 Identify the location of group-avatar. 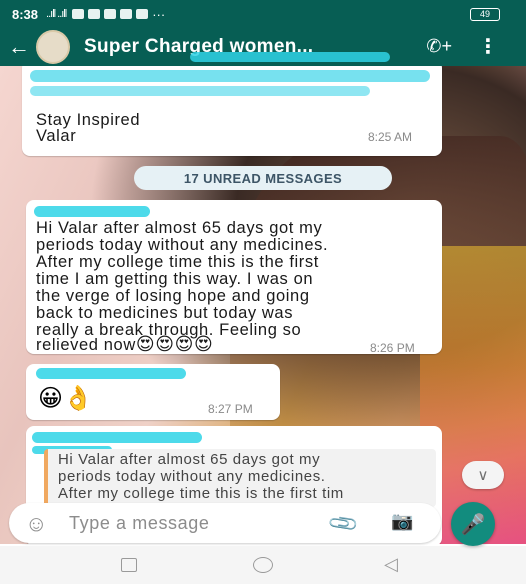
(53, 47).